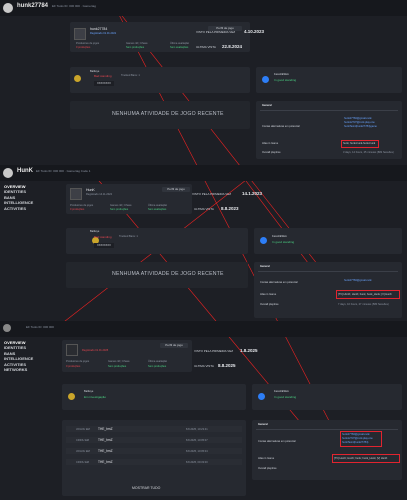 The image size is (407, 500). I want to click on activity-card: NENHUMA ATIVIDADE DE JOGO RECENTE, so click(157, 275).